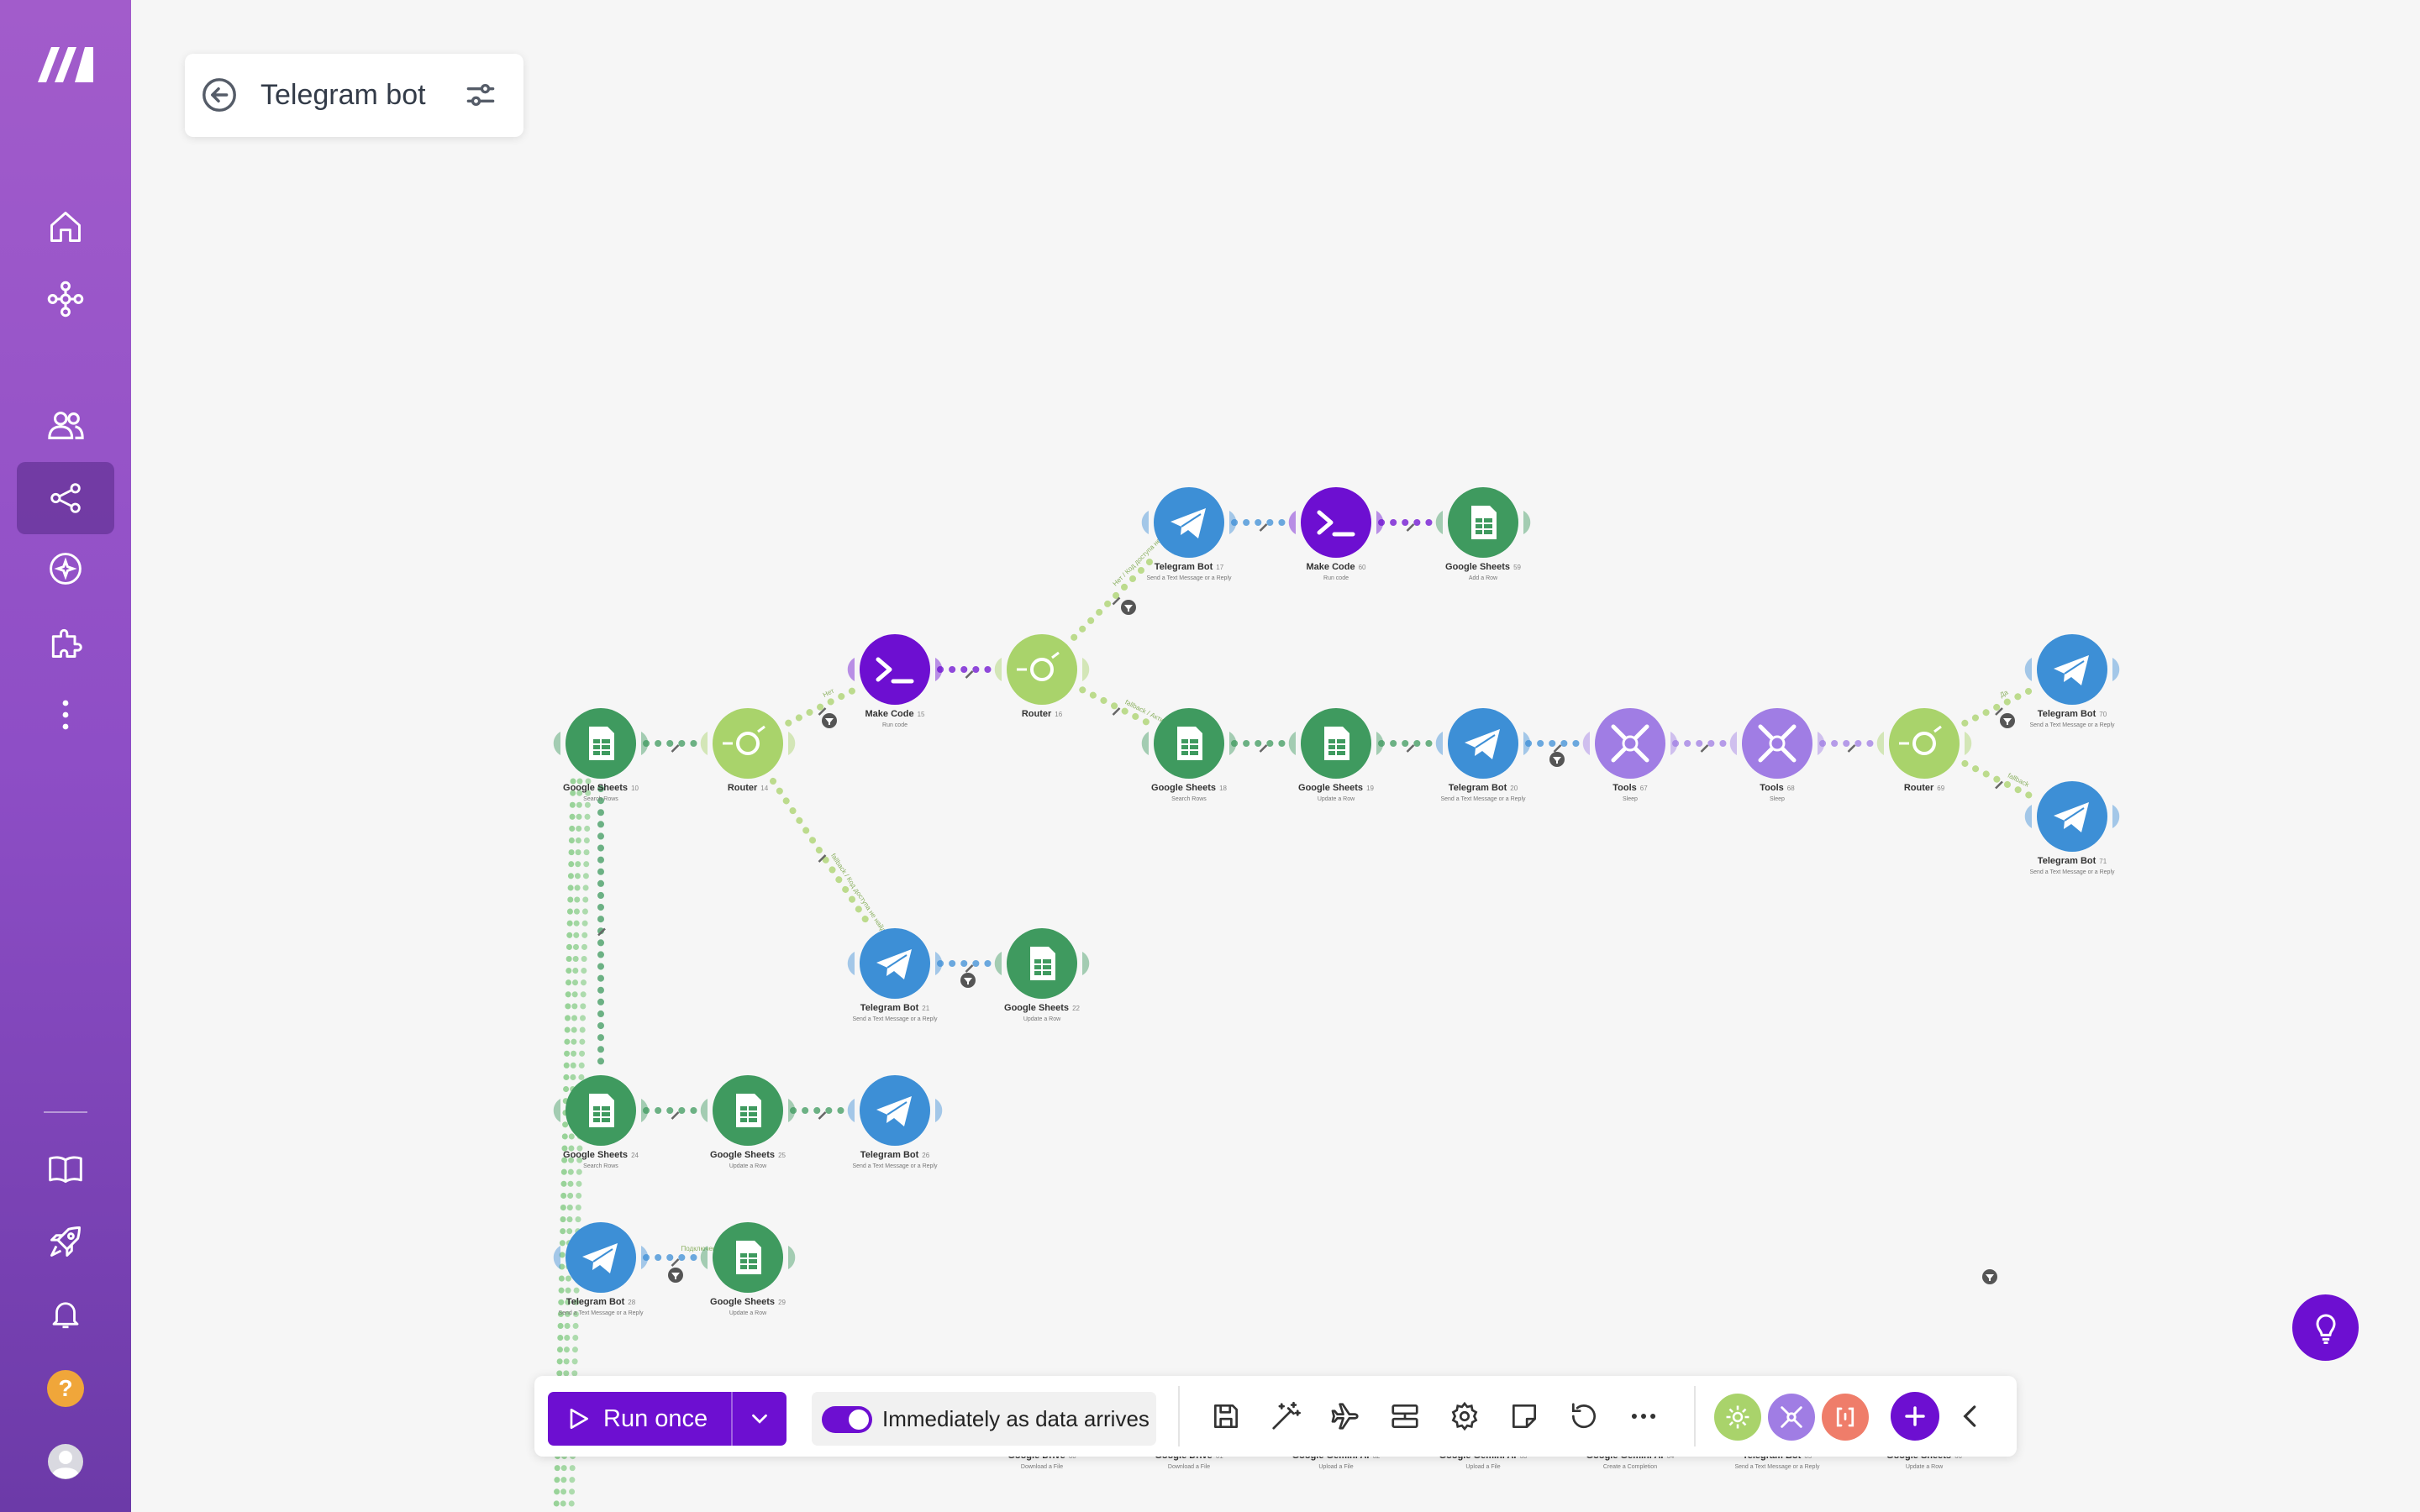  I want to click on module-mc15: Make Code 15 Run code, so click(895, 681).